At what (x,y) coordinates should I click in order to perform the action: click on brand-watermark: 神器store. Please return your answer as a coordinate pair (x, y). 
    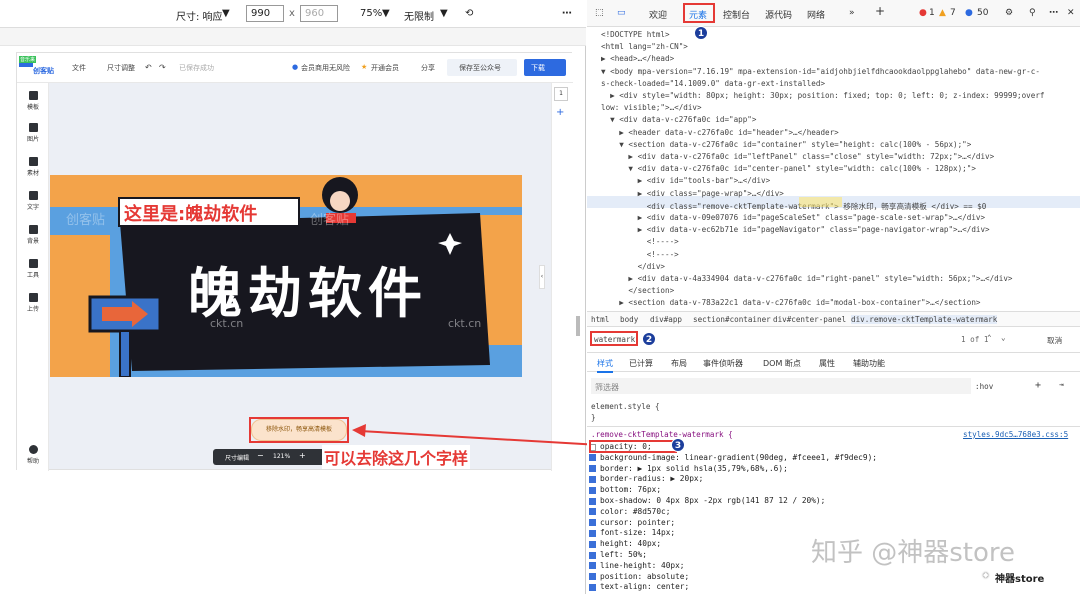
    Looking at the image, I should click on (1020, 579).